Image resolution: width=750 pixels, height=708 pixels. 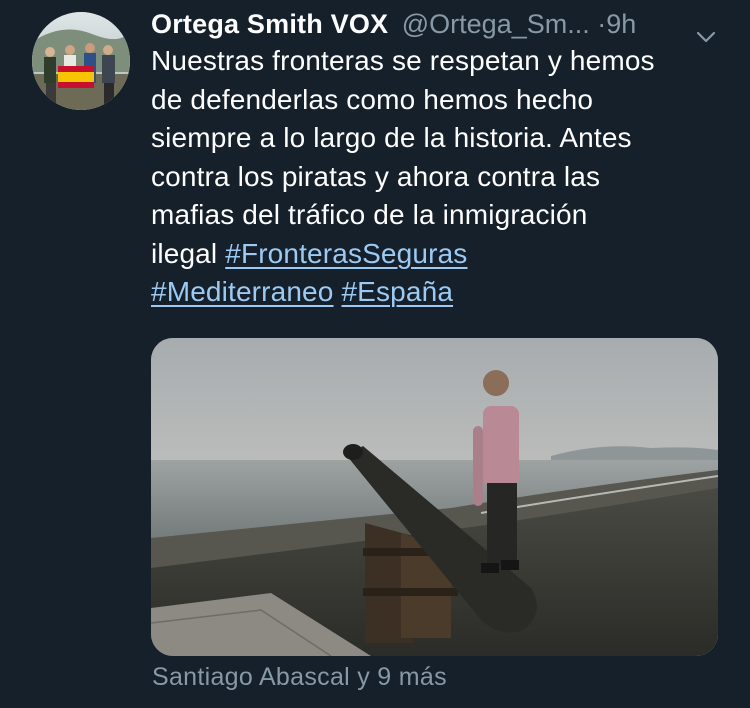 I want to click on author-name: Ortega Smith VOX, so click(x=269, y=24).